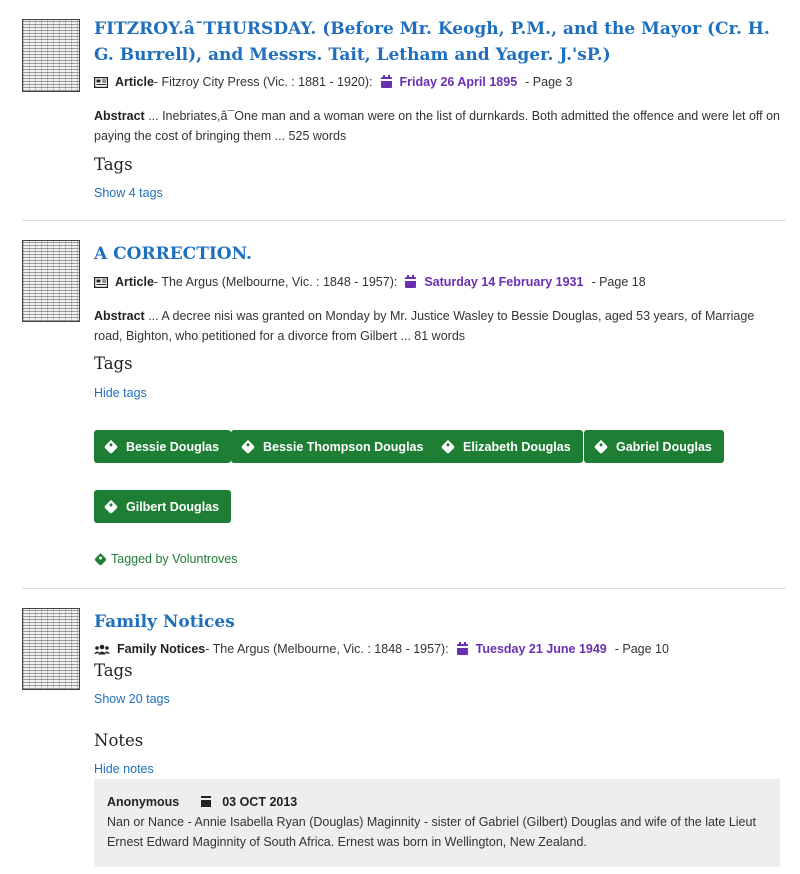 This screenshot has height=874, width=800. What do you see at coordinates (102, 649) in the screenshot?
I see `users-icon` at bounding box center [102, 649].